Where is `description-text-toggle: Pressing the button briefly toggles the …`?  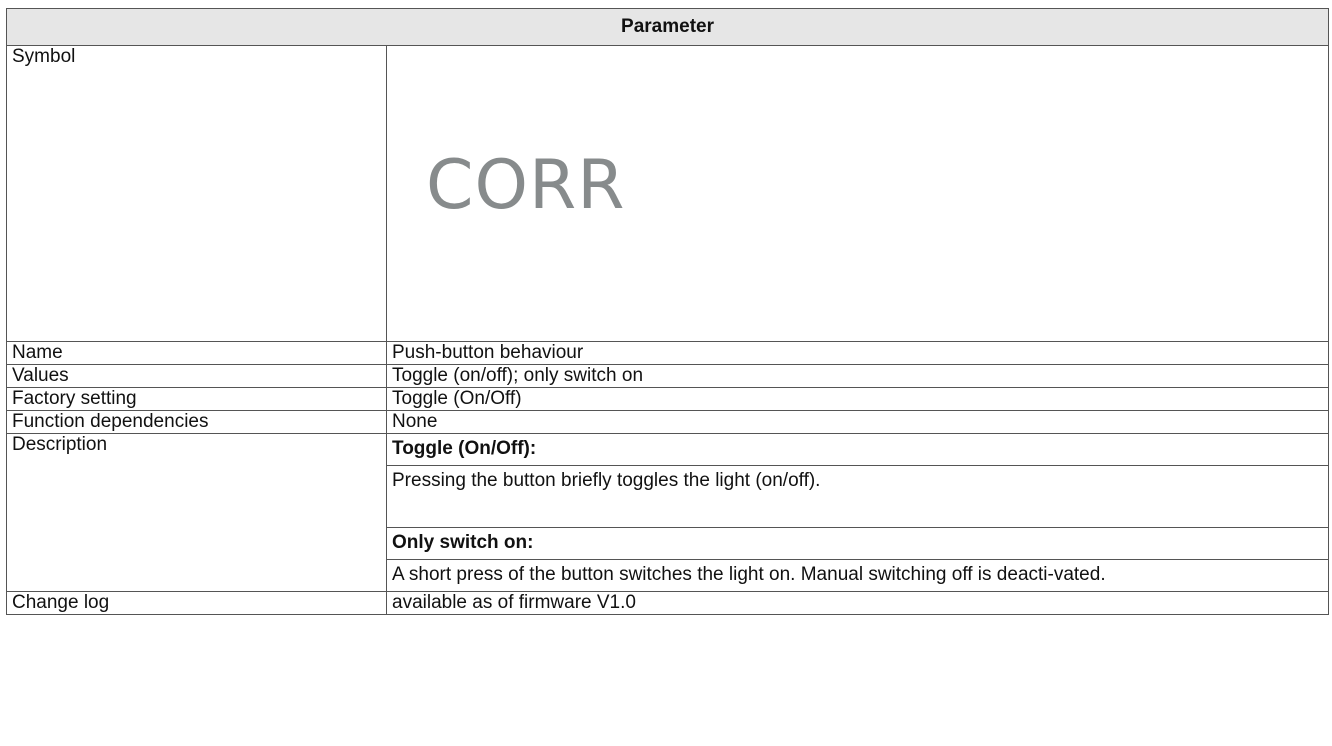
description-text-toggle: Pressing the button briefly toggles the … is located at coordinates (606, 480).